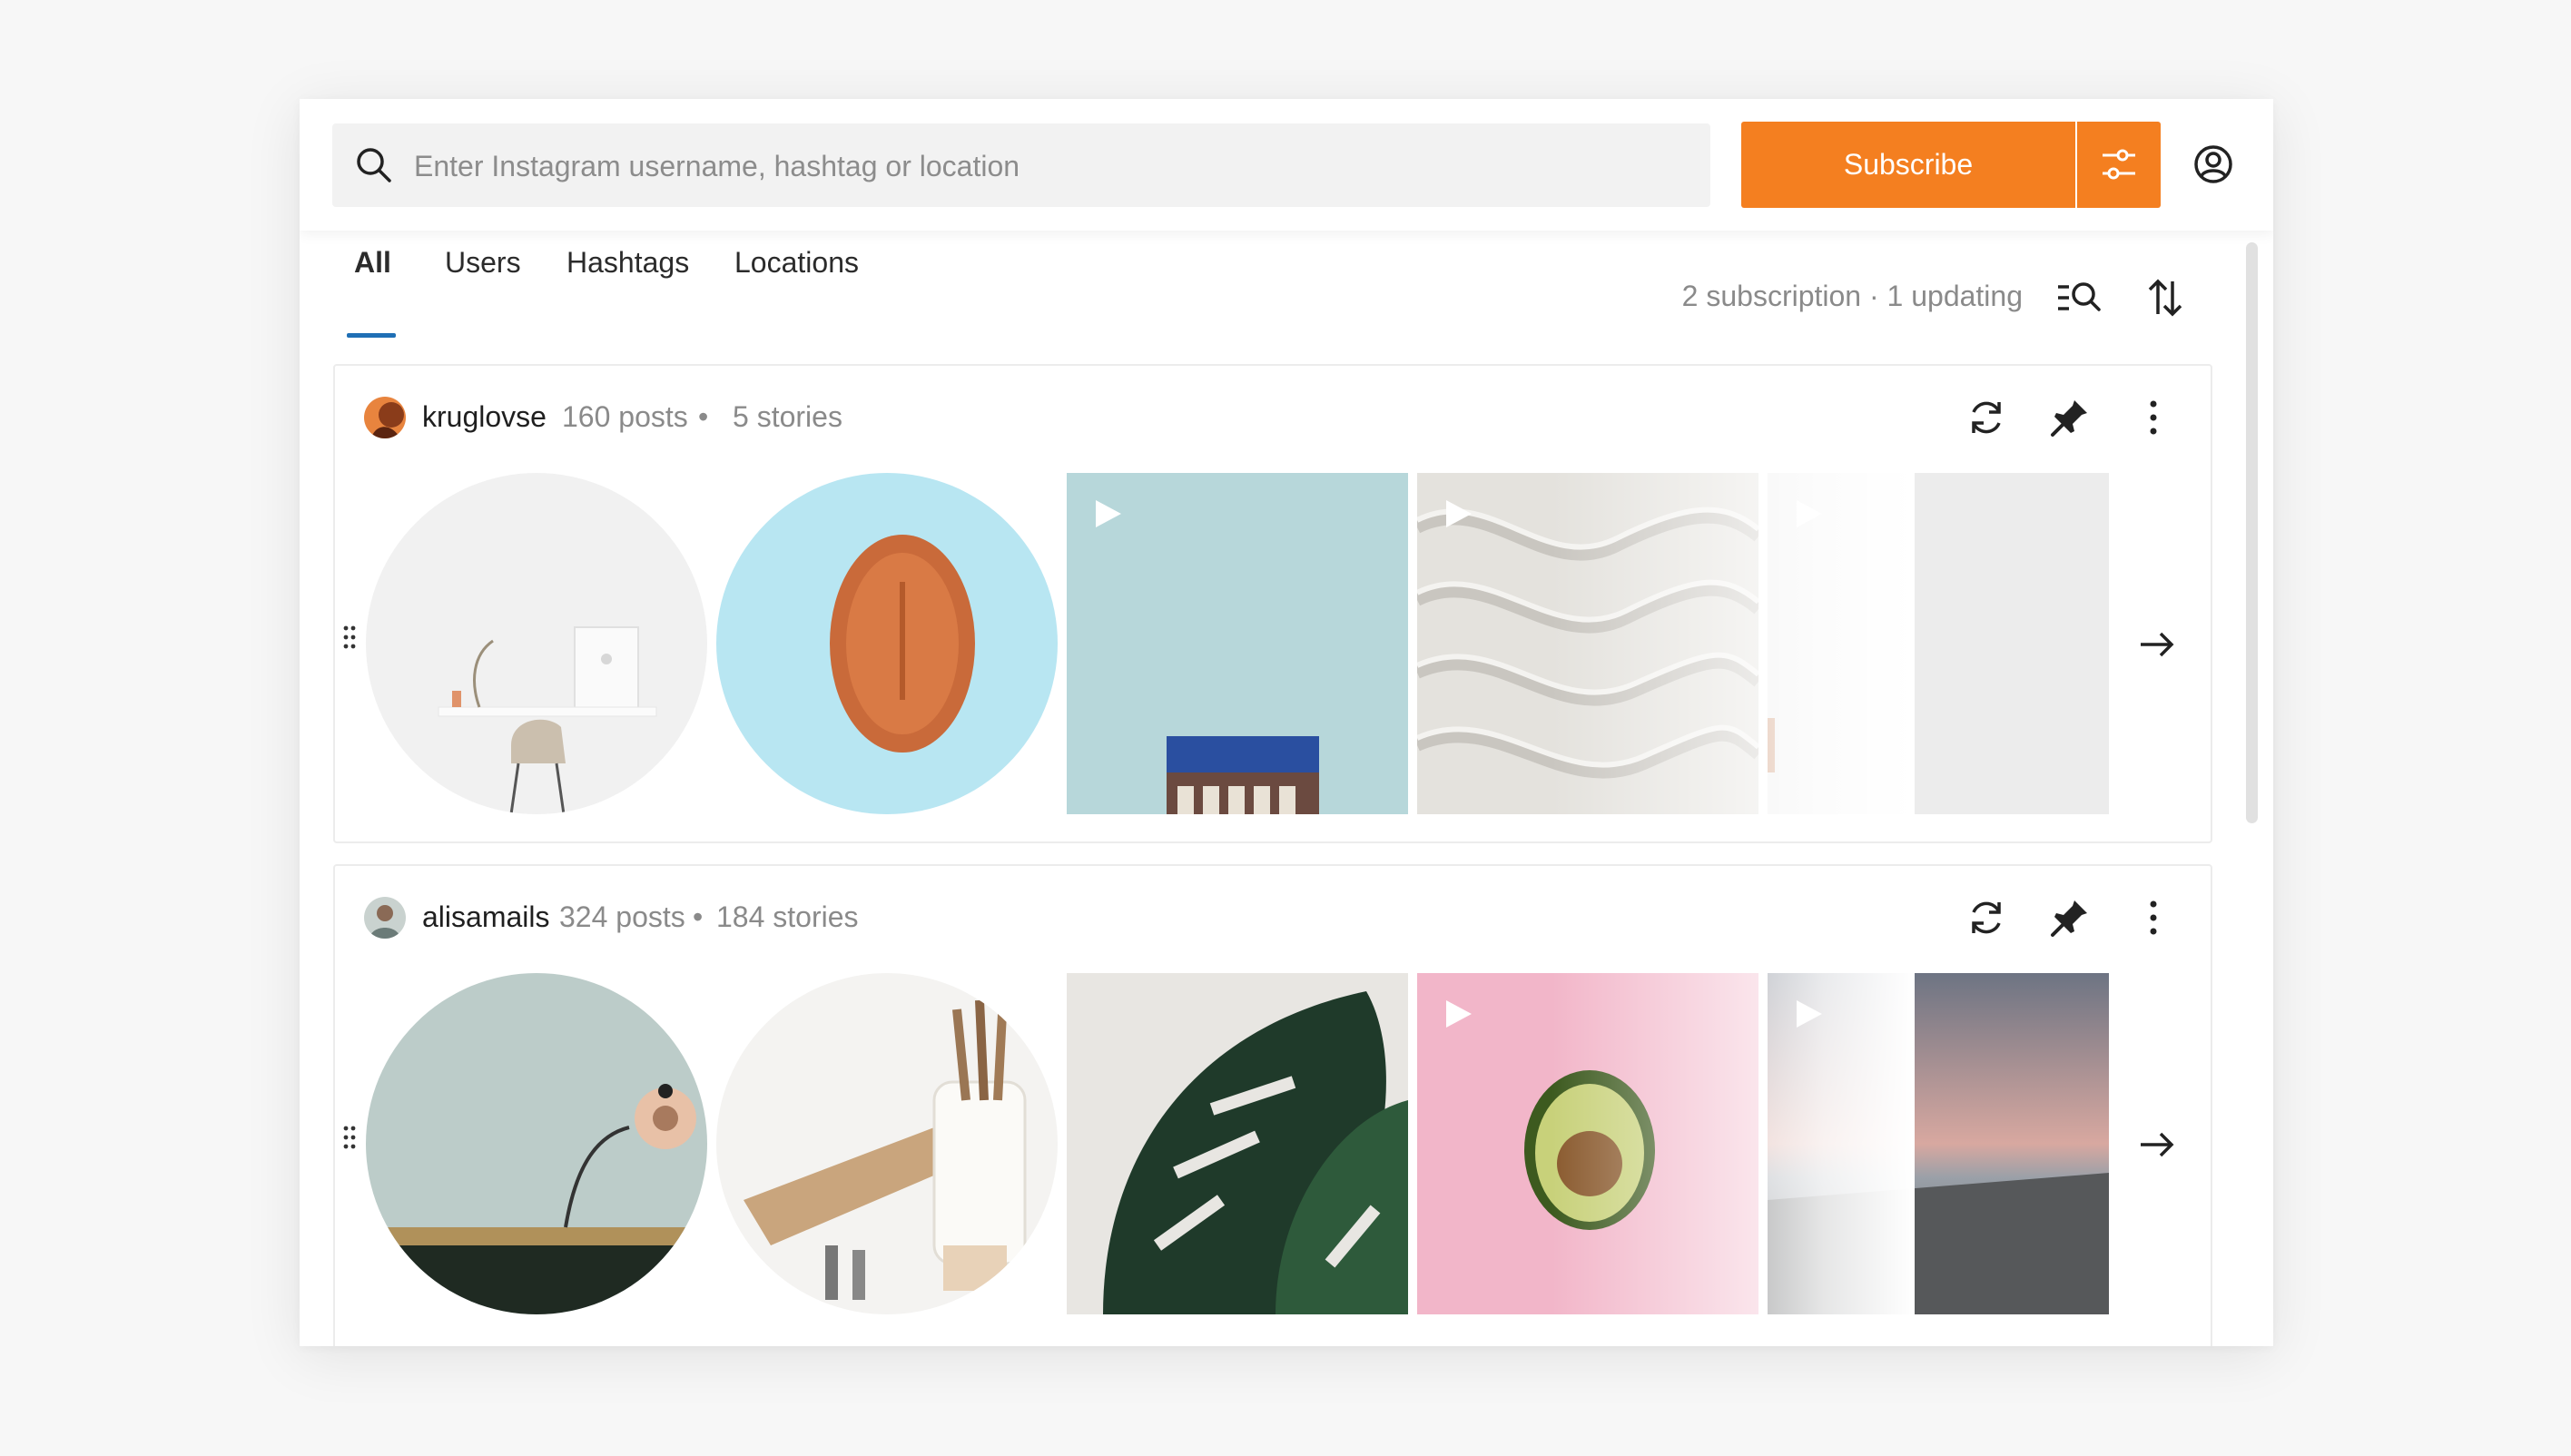 This screenshot has height=1456, width=2571. I want to click on tab-locations: Locations, so click(796, 263).